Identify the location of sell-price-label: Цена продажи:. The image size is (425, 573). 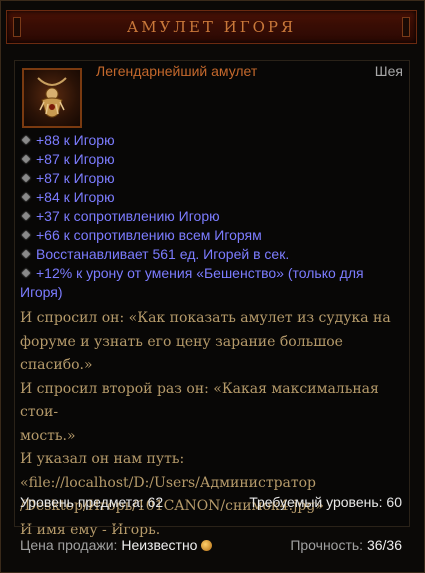
(69, 545).